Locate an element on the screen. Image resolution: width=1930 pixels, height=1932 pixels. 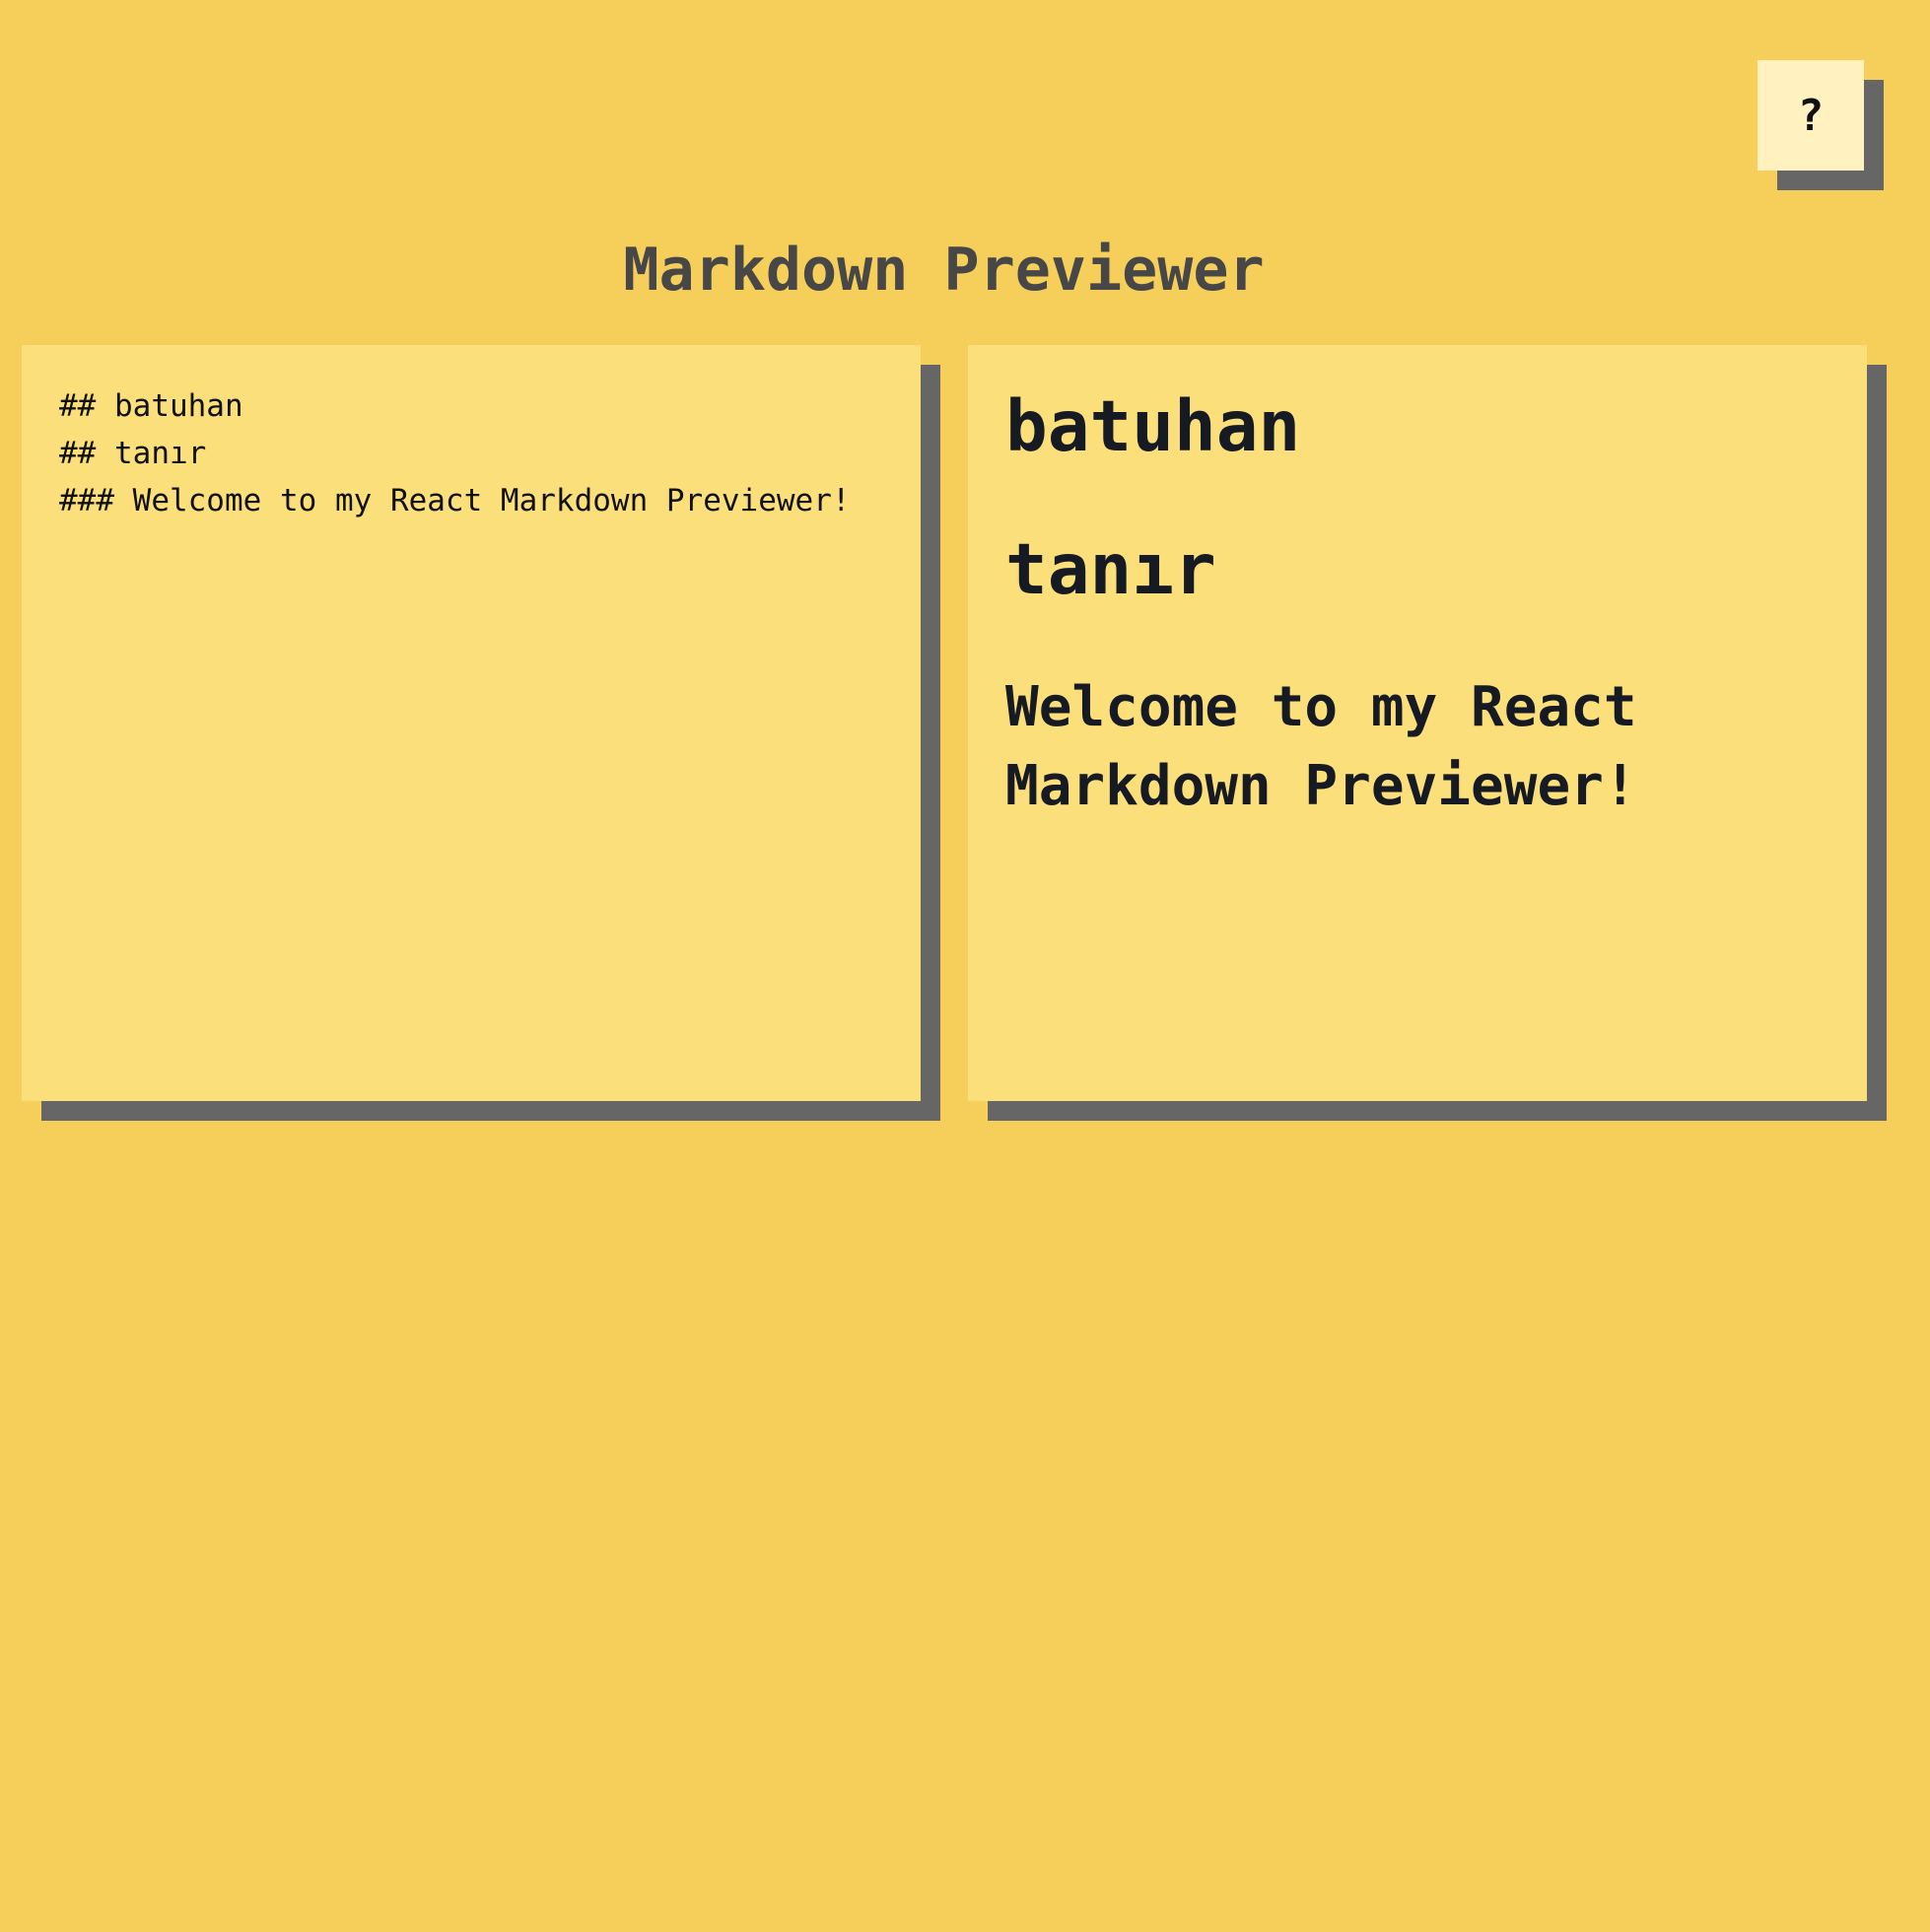
preview-heading-batuhan: batuhan is located at coordinates (1153, 426).